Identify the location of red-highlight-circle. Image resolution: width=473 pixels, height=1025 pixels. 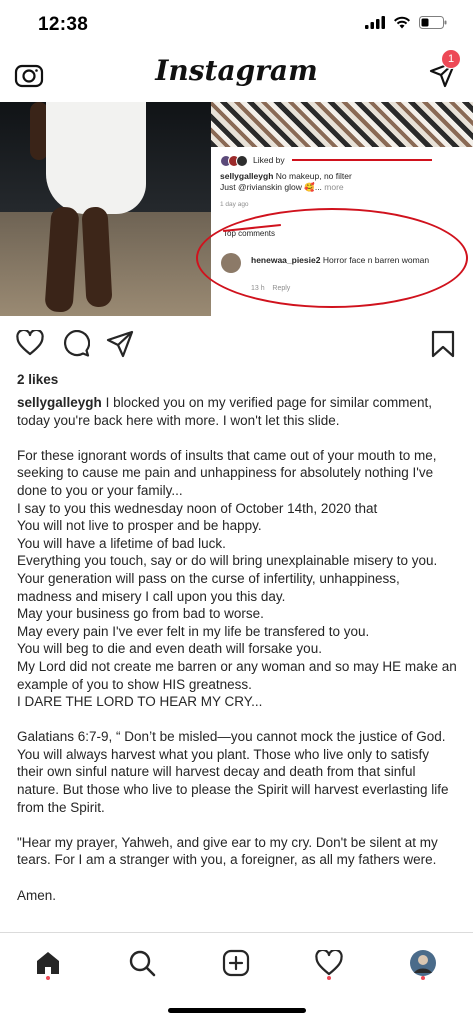
(332, 258).